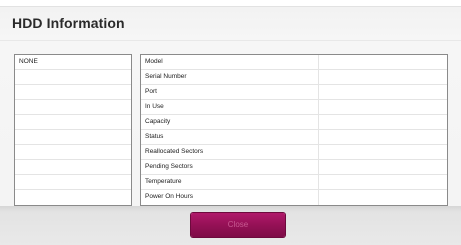  Describe the element at coordinates (383, 167) in the screenshot. I see `info-value-pending-sectors` at that location.